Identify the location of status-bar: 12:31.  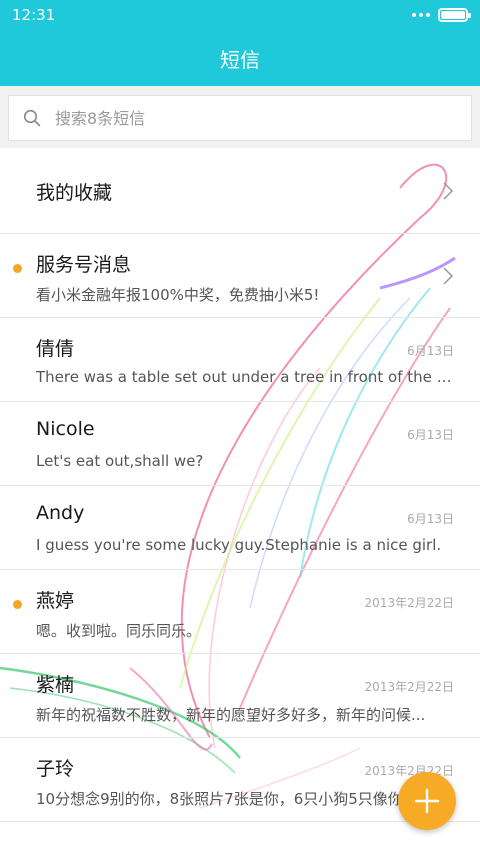
(240, 15).